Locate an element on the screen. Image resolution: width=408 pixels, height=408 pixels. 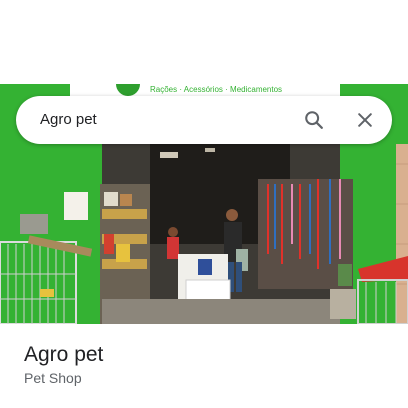
search-button is located at coordinates (314, 120).